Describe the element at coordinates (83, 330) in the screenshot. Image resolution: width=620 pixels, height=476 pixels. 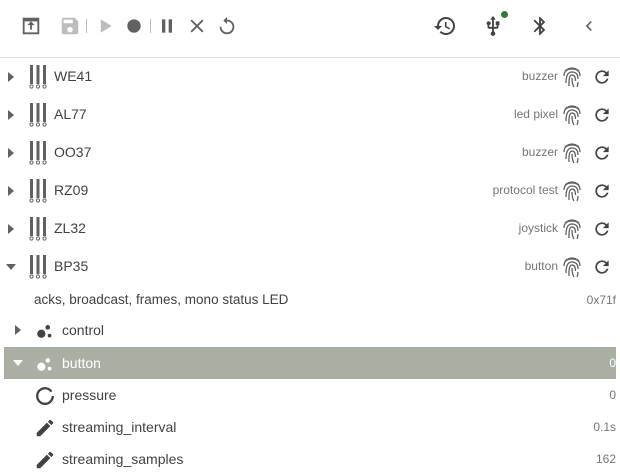
I see `service-name: control` at that location.